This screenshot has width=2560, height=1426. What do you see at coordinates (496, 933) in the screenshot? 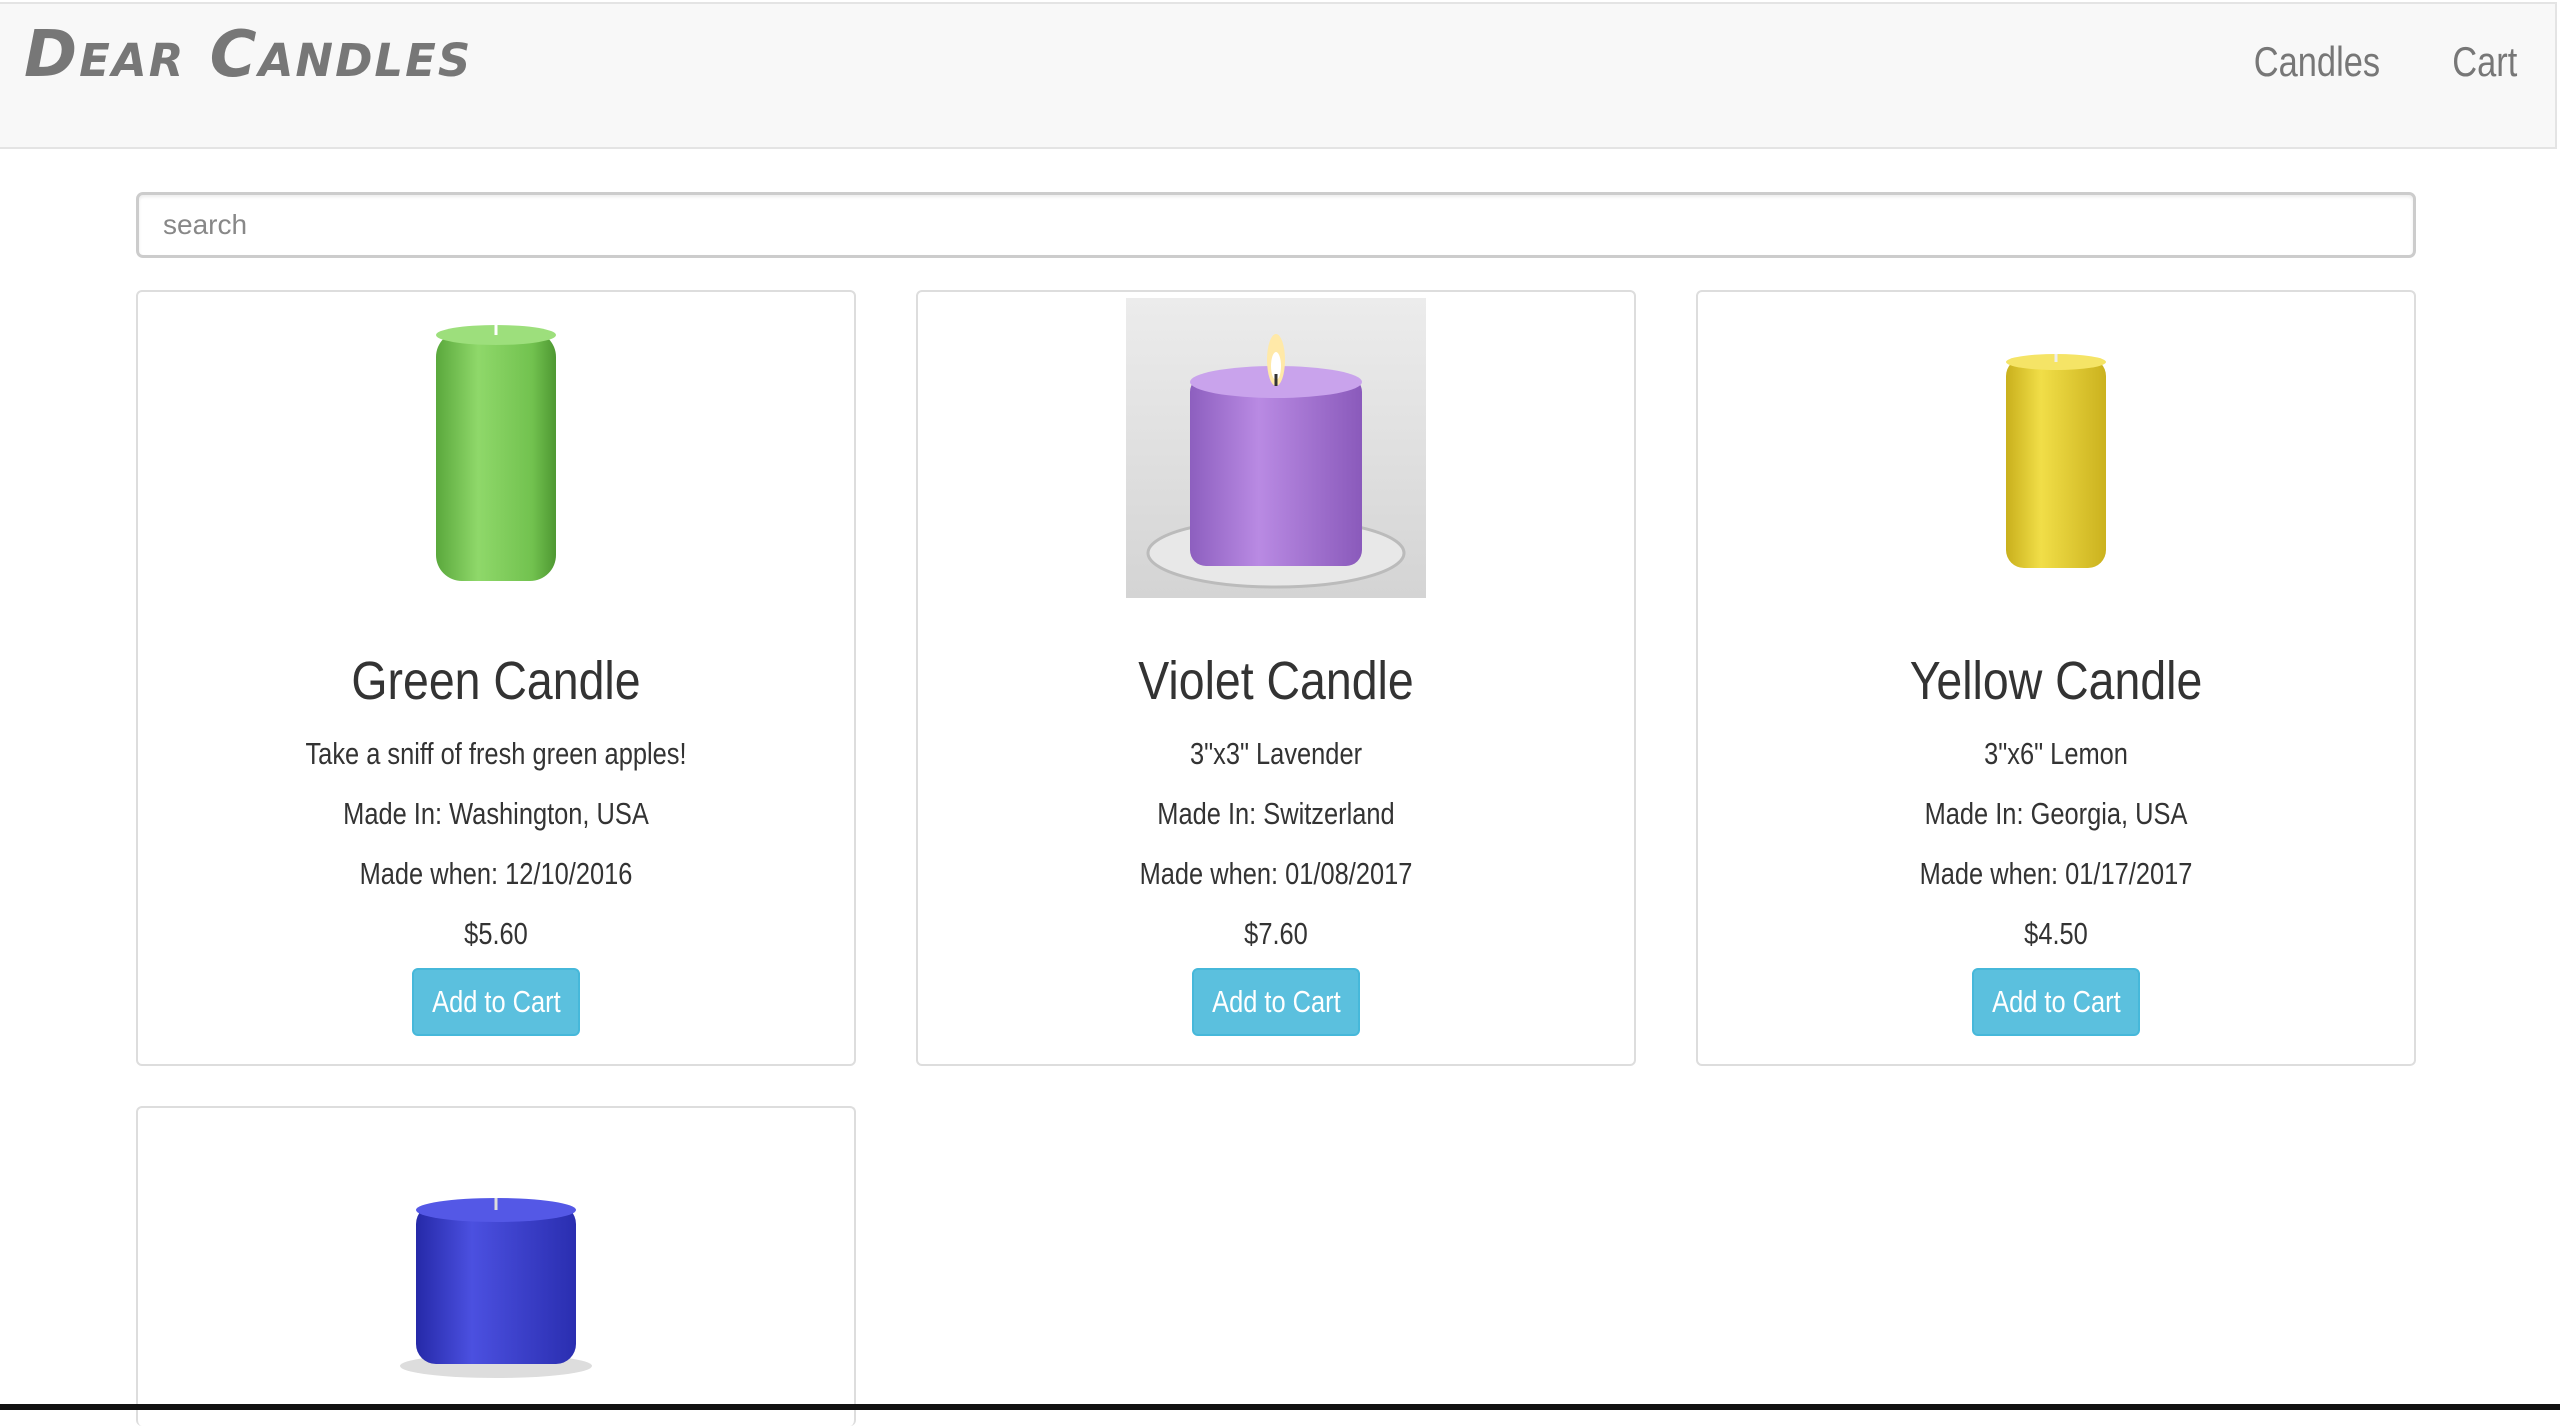
I see `product-price: $5.60` at bounding box center [496, 933].